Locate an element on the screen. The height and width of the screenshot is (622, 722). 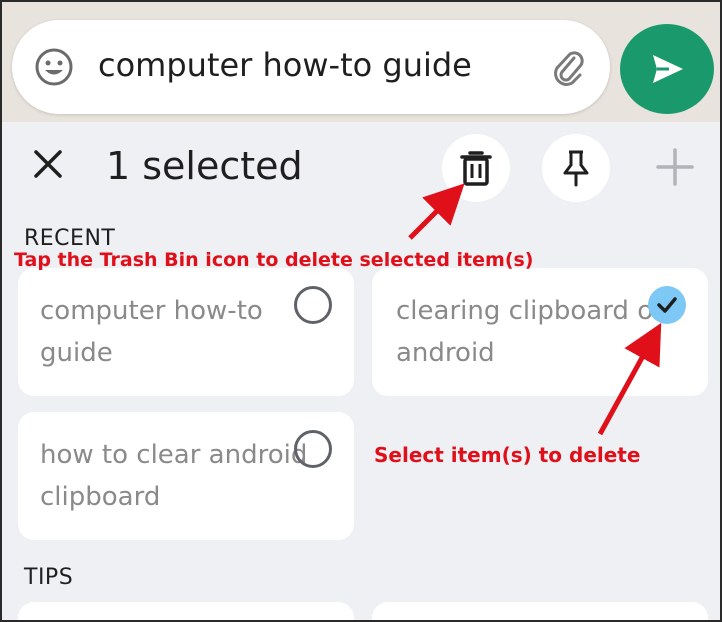
annotation-select-hint: Select item(s) to delete is located at coordinates (507, 455).